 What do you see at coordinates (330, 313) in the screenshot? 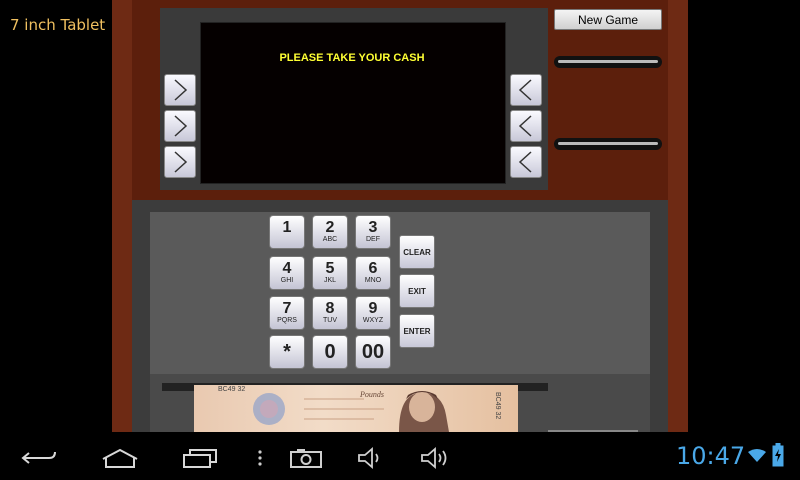
I see `key-8: 8 TUV` at bounding box center [330, 313].